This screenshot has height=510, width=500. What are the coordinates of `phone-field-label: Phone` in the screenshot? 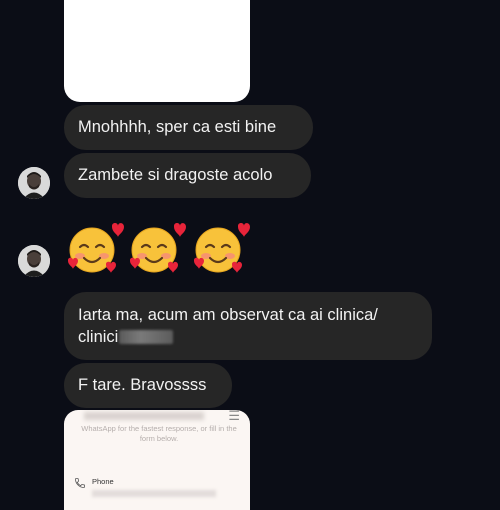 It's located at (103, 481).